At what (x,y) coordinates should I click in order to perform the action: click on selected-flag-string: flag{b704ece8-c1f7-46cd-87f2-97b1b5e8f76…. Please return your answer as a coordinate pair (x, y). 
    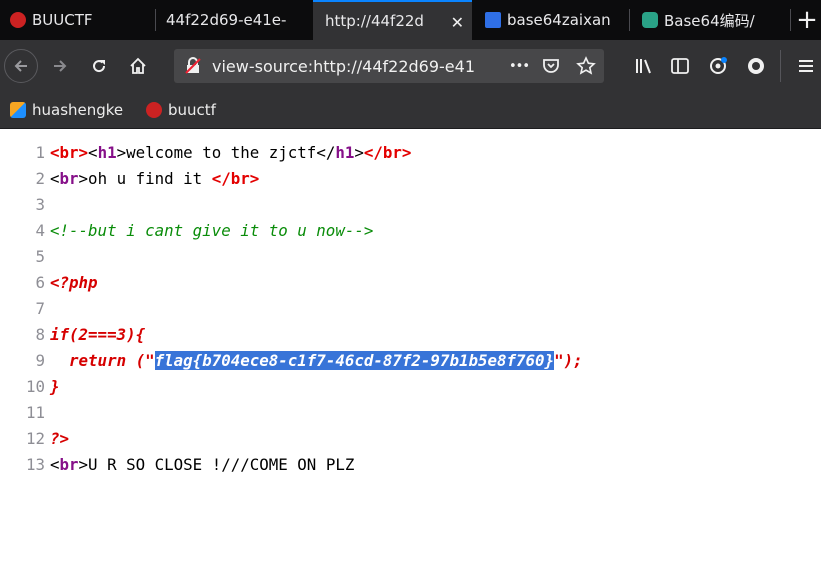
    Looking at the image, I should click on (354, 360).